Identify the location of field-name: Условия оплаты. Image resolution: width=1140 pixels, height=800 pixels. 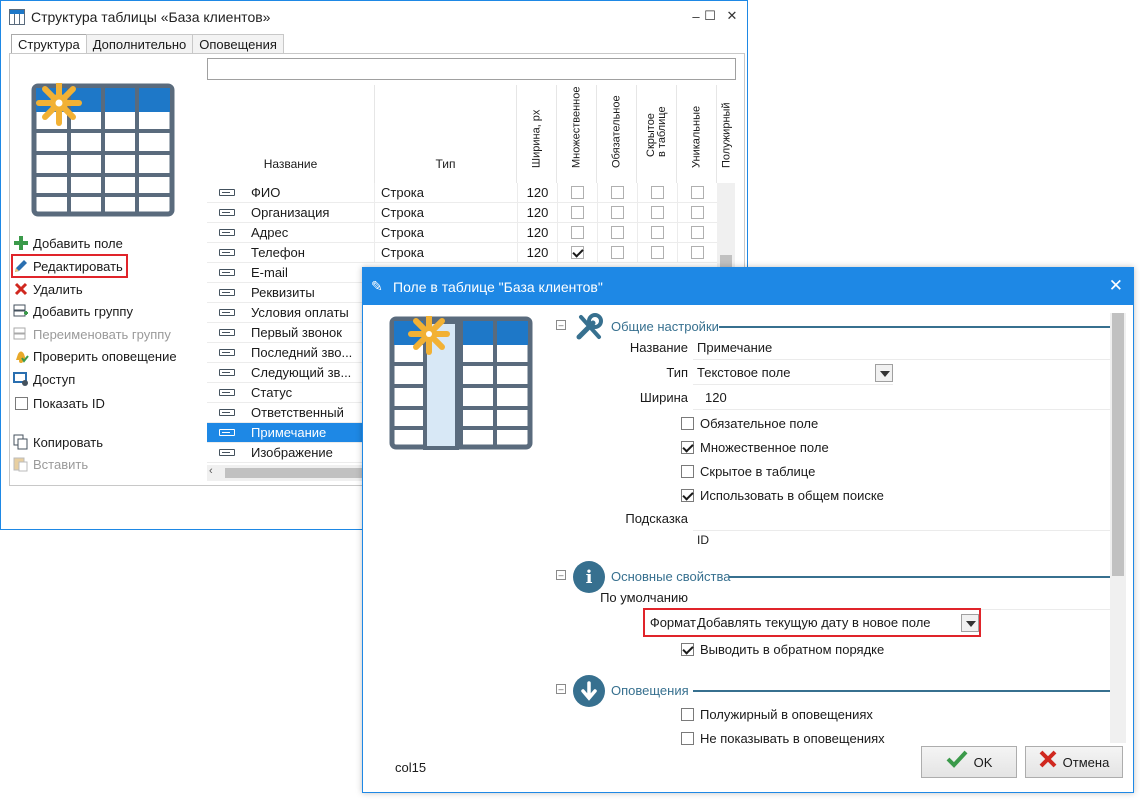
(300, 312).